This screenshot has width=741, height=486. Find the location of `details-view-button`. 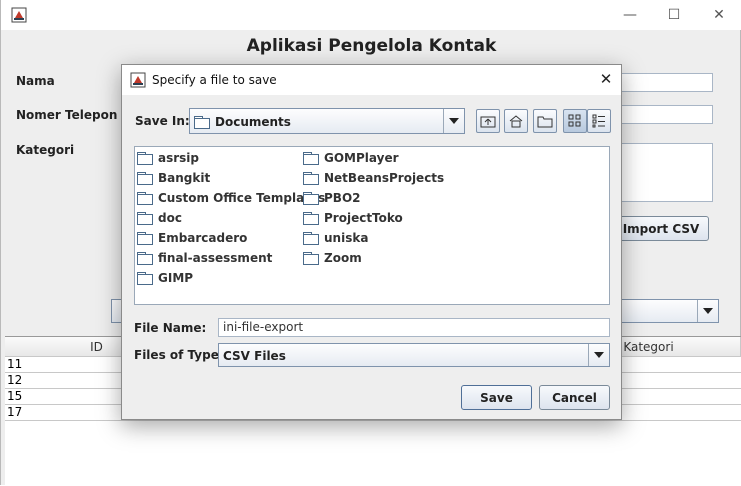

details-view-button is located at coordinates (599, 121).